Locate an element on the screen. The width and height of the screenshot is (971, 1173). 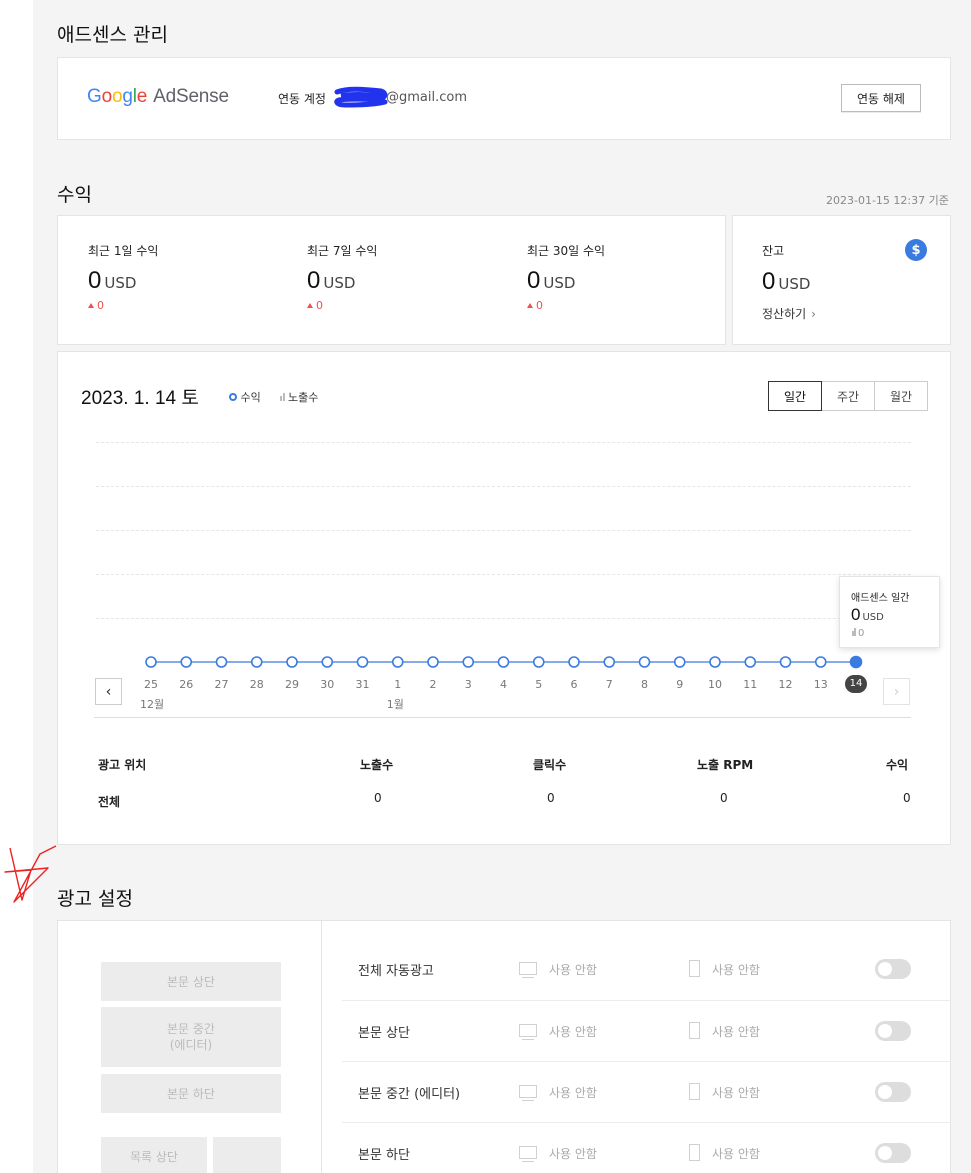
x-tick-label: 7 is located at coordinates (609, 684).